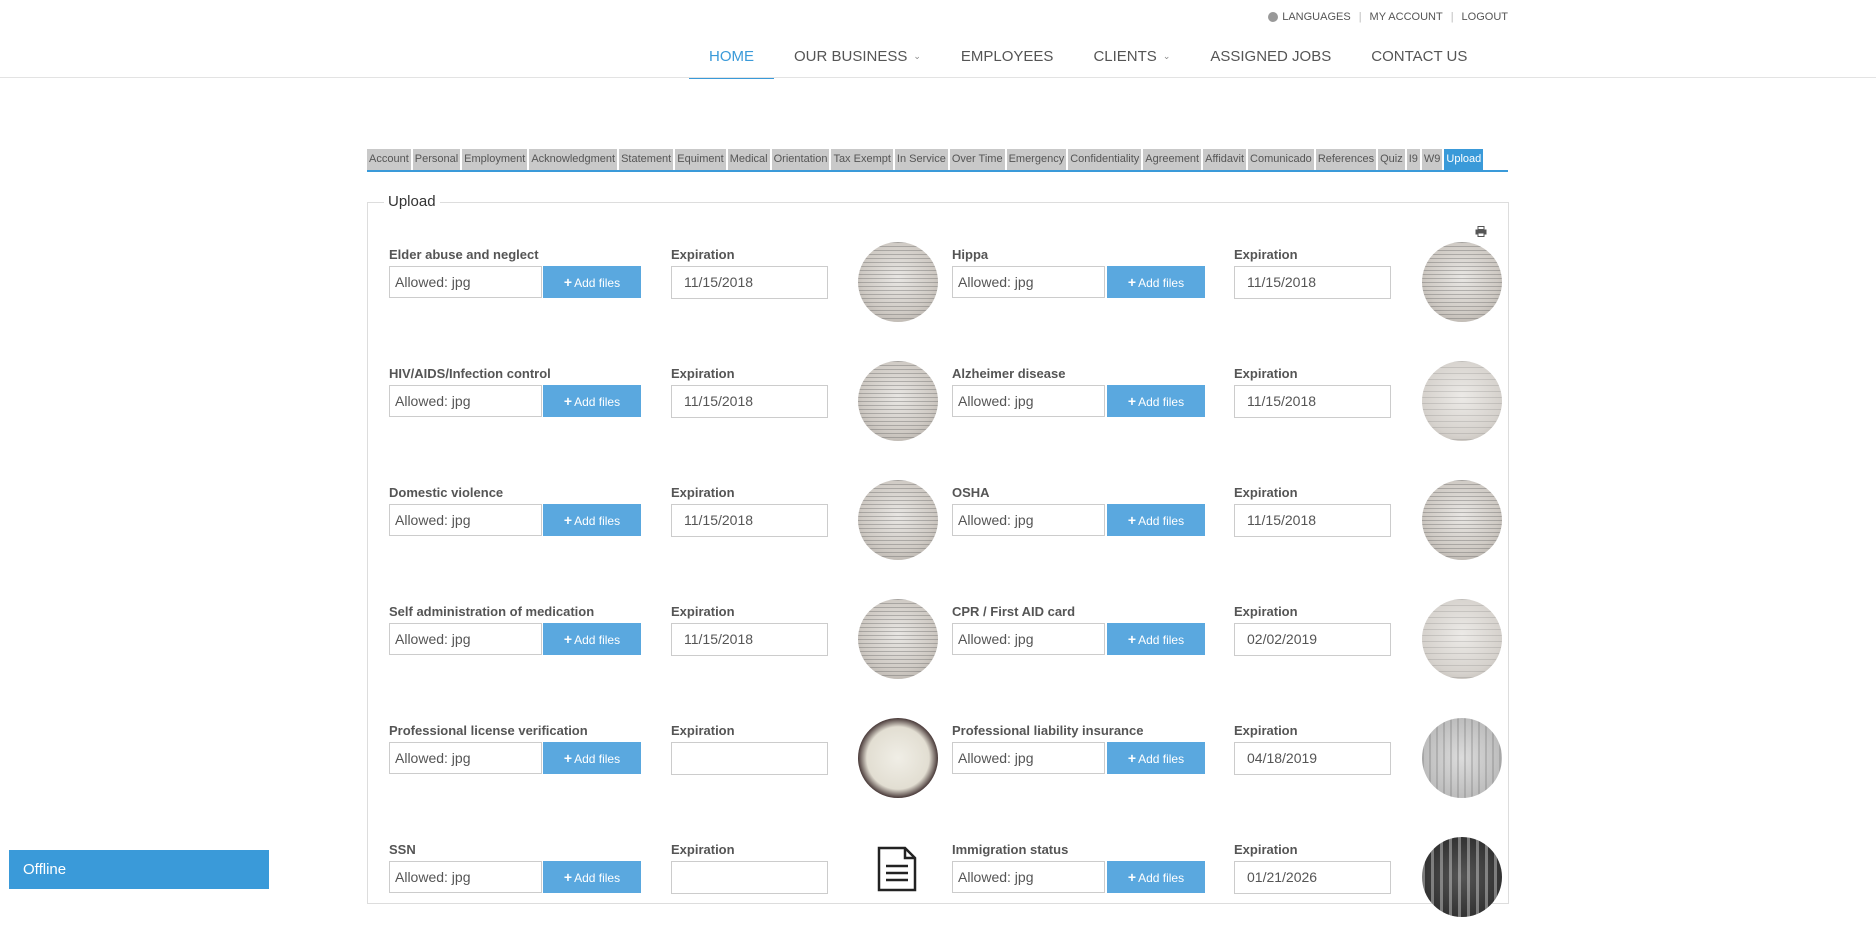  I want to click on nav-employees: EMPLOYEES, so click(1007, 56).